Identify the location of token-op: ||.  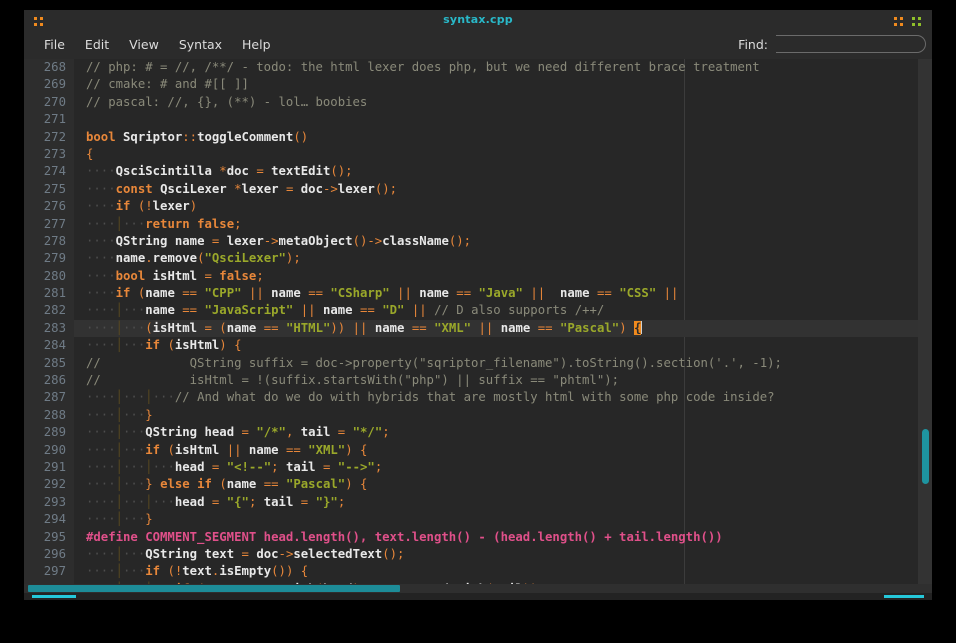
(671, 293).